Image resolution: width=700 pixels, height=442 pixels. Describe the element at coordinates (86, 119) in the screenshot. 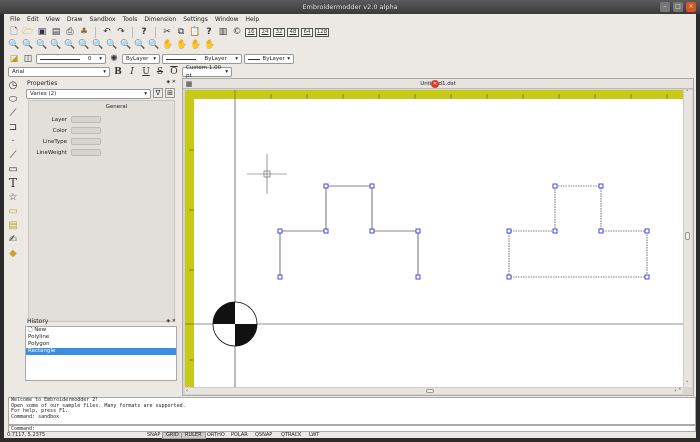

I see `layer-combo` at that location.